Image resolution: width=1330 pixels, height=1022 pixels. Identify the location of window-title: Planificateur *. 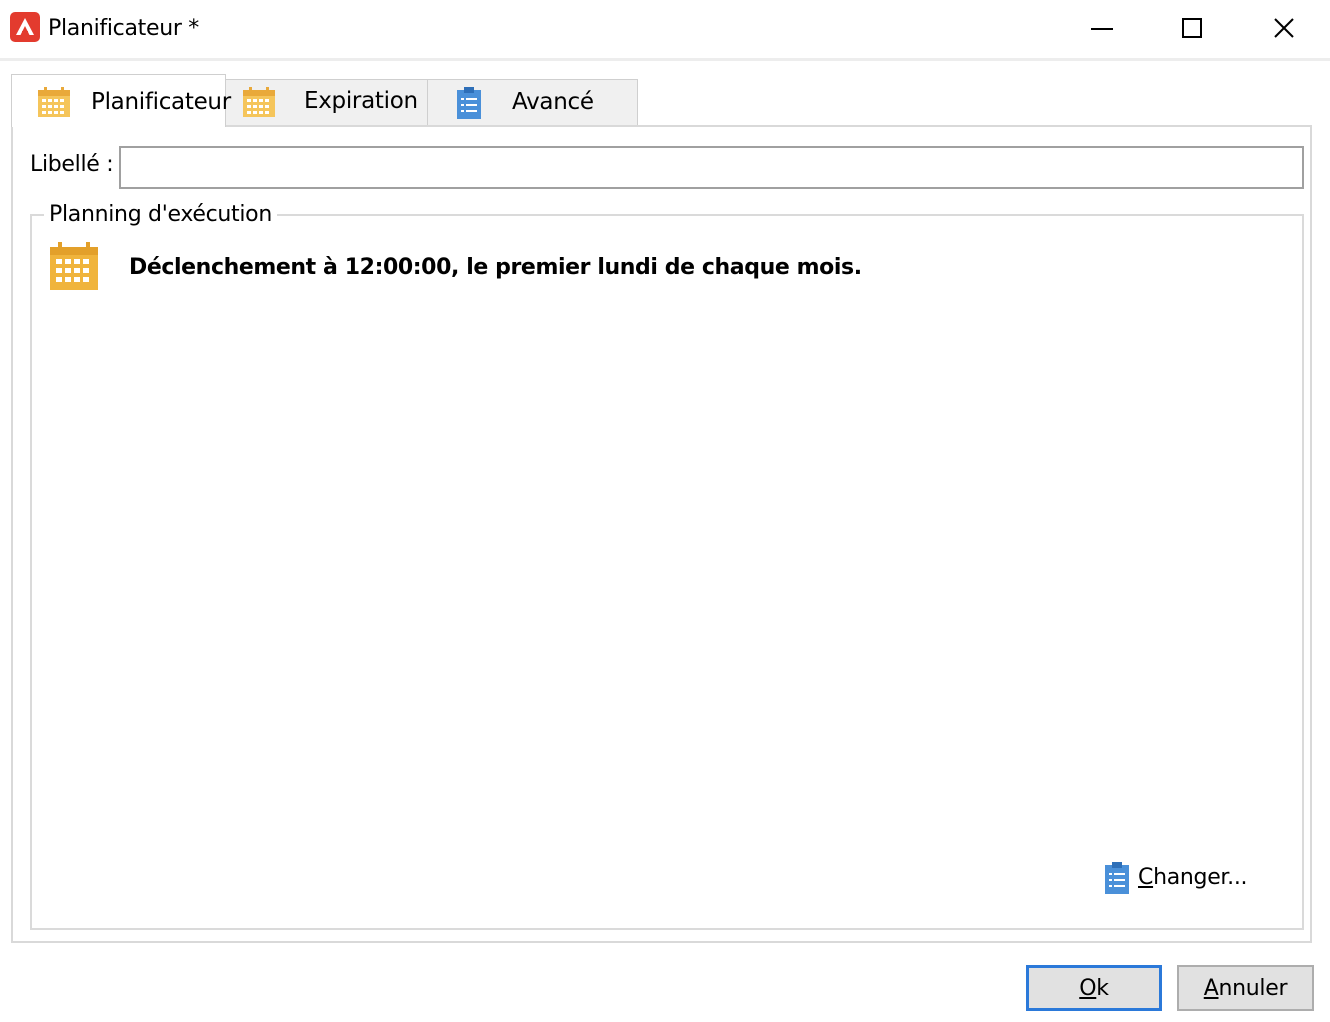
(123, 28).